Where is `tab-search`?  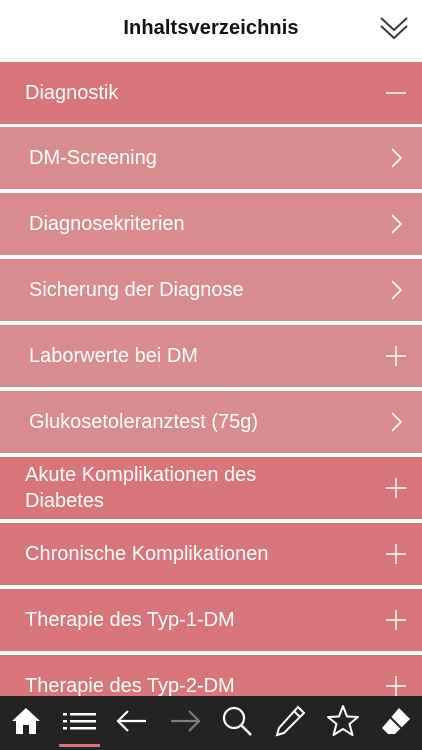 tab-search is located at coordinates (237, 723).